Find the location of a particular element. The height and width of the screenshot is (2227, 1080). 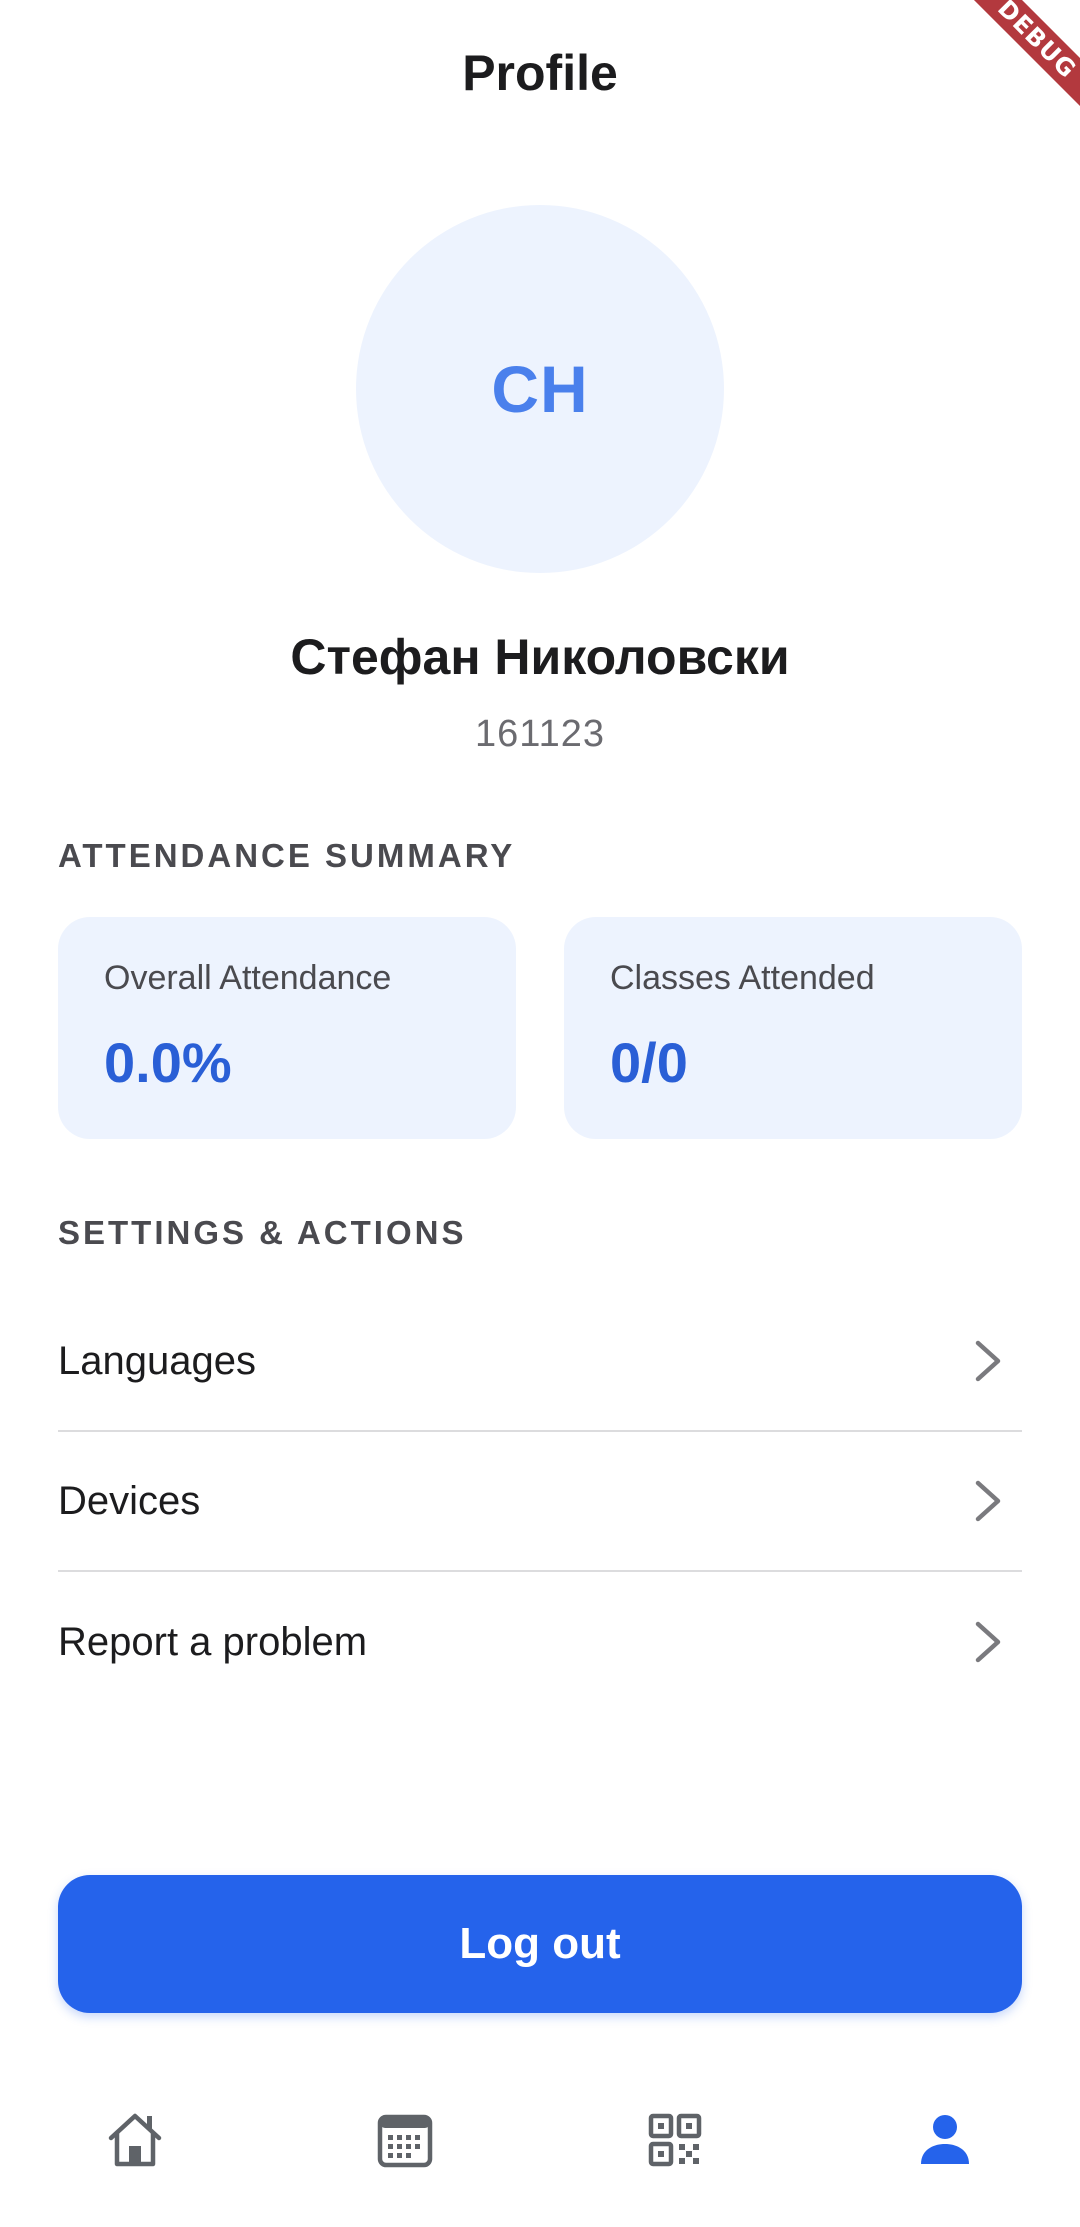

bottom-navigation is located at coordinates (540, 2140).